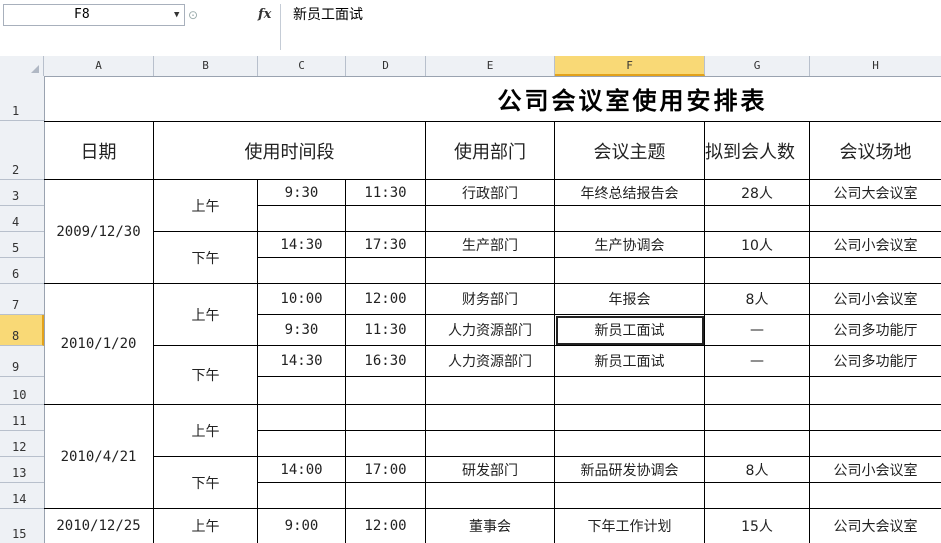  What do you see at coordinates (492, 98) in the screenshot?
I see `sheet-title: 公司会议室使用安排表` at bounding box center [492, 98].